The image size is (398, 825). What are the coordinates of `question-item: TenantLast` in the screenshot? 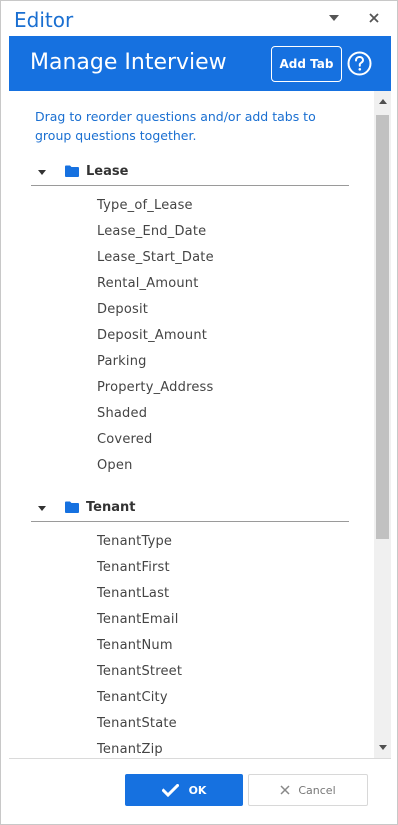 It's located at (133, 596).